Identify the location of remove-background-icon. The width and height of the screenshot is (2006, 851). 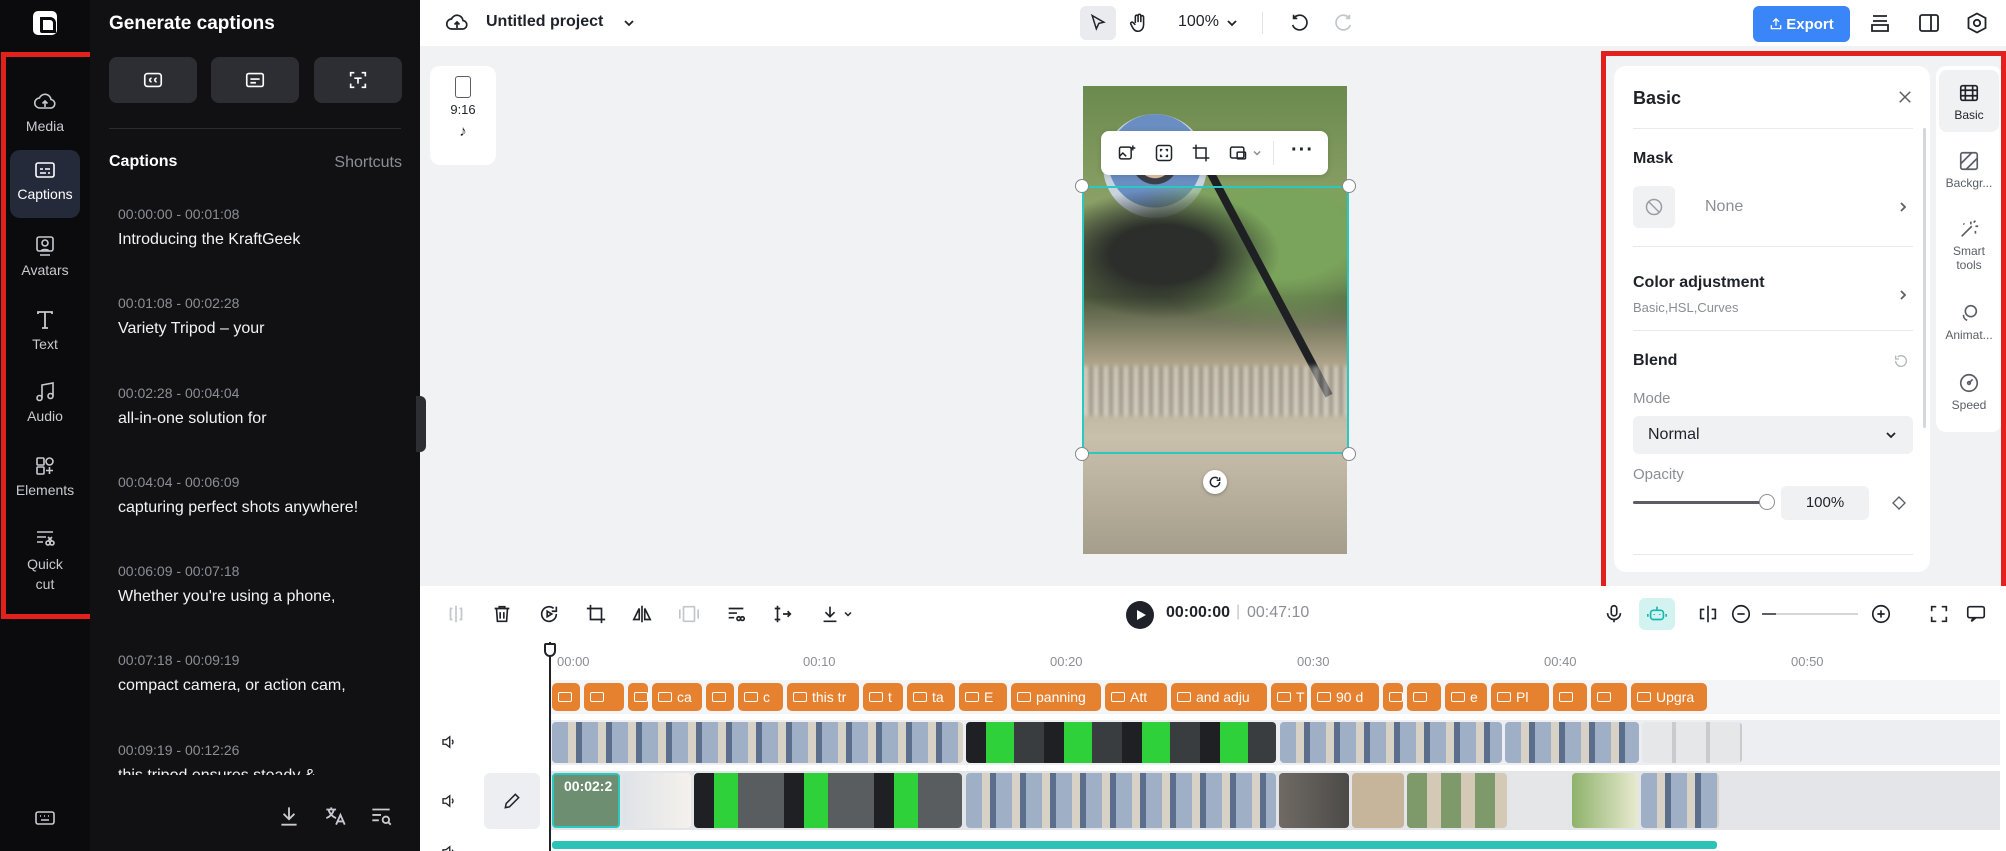
(736, 614).